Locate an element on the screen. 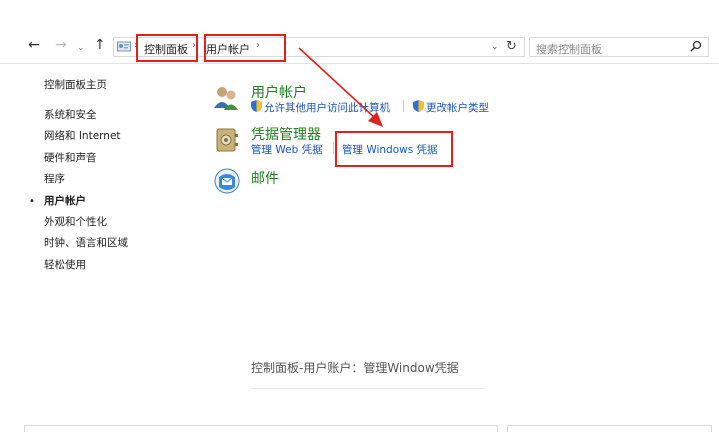 Image resolution: width=719 pixels, height=432 pixels. next-screenshot-strip is located at coordinates (359, 427).